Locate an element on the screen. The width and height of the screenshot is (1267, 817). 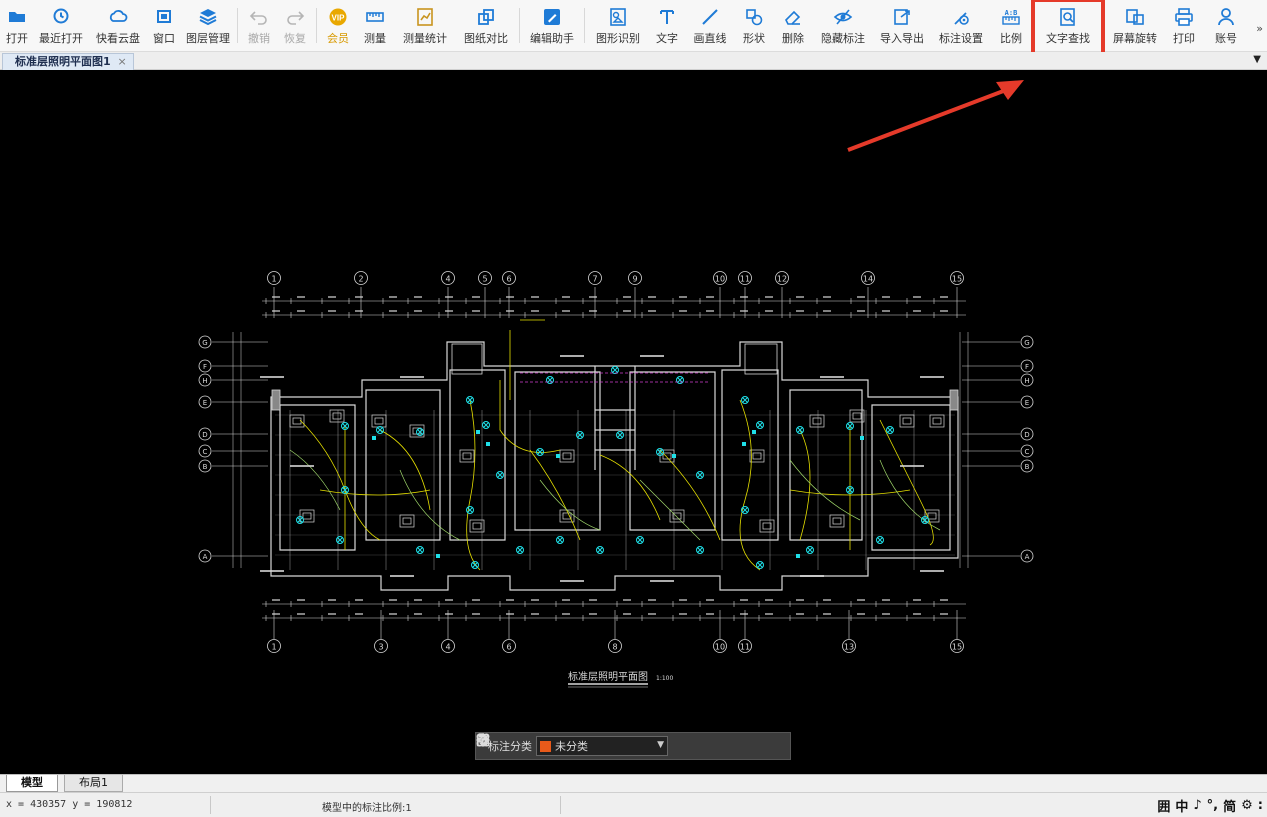
annotation-toolbar: 标注分类 未分类 ▼ is located at coordinates (633, 746).